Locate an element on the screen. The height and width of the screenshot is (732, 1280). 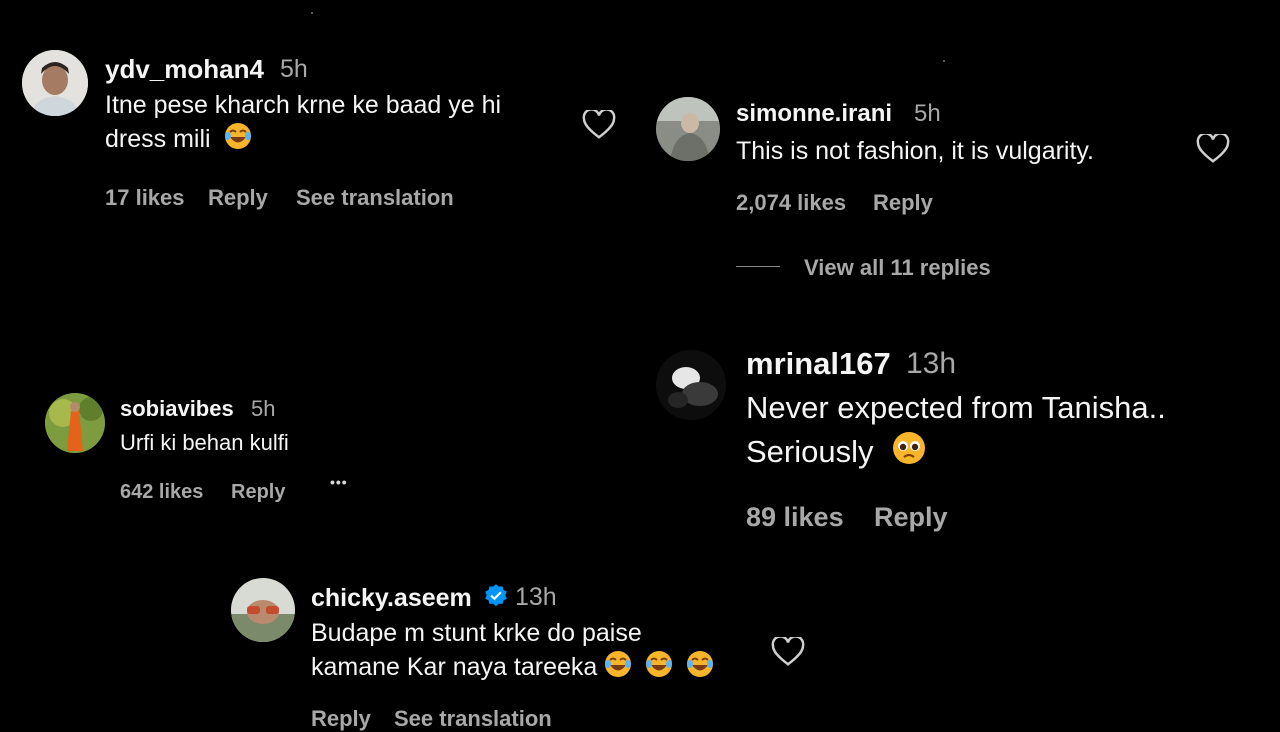
username: chicky.aseem is located at coordinates (410, 599).